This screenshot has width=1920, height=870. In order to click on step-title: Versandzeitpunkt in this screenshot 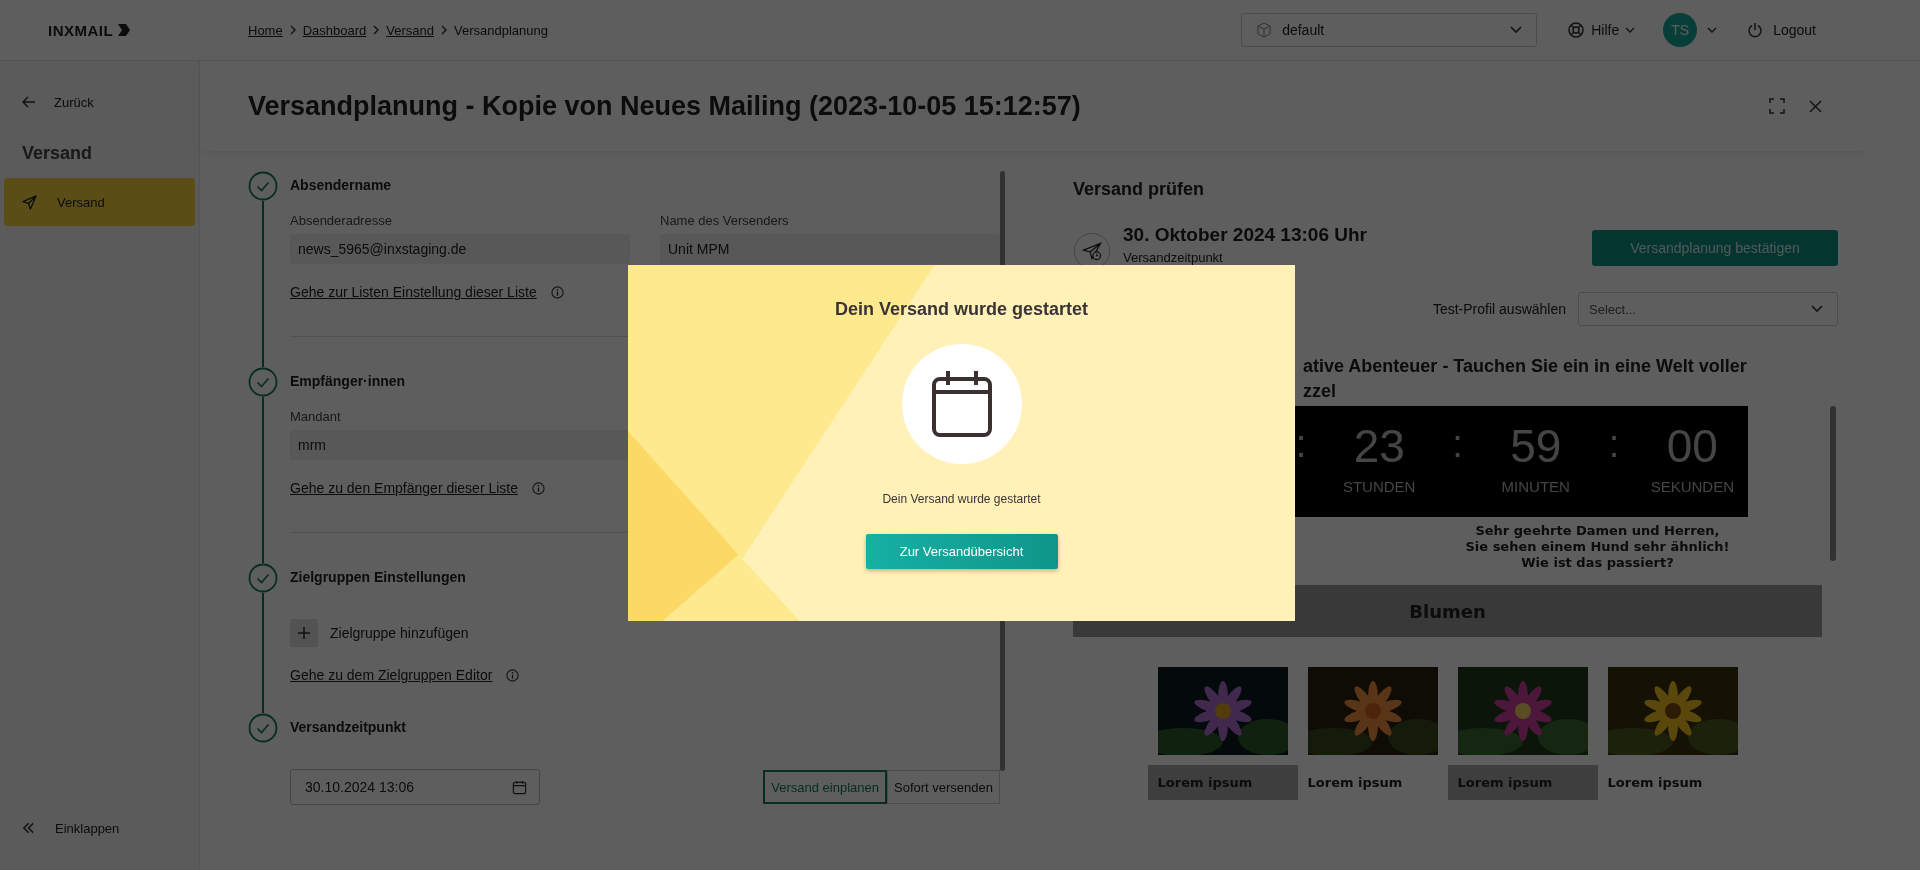, I will do `click(348, 727)`.